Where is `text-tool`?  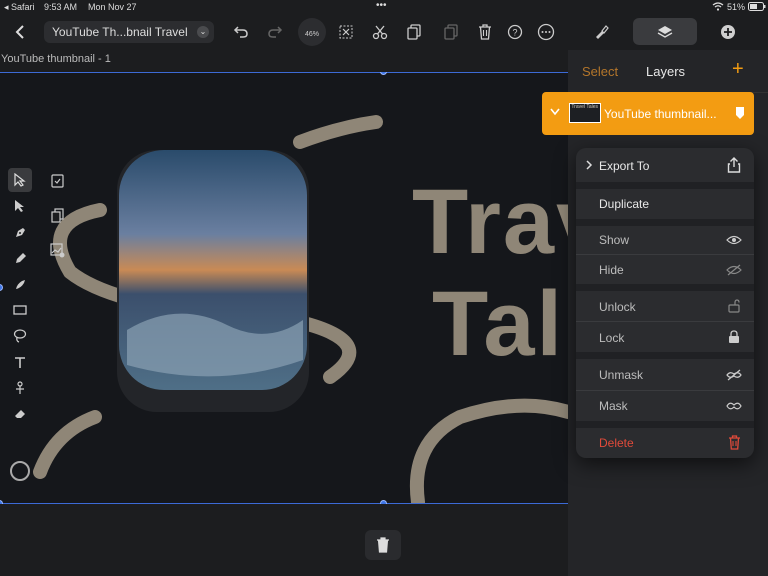 text-tool is located at coordinates (20, 362).